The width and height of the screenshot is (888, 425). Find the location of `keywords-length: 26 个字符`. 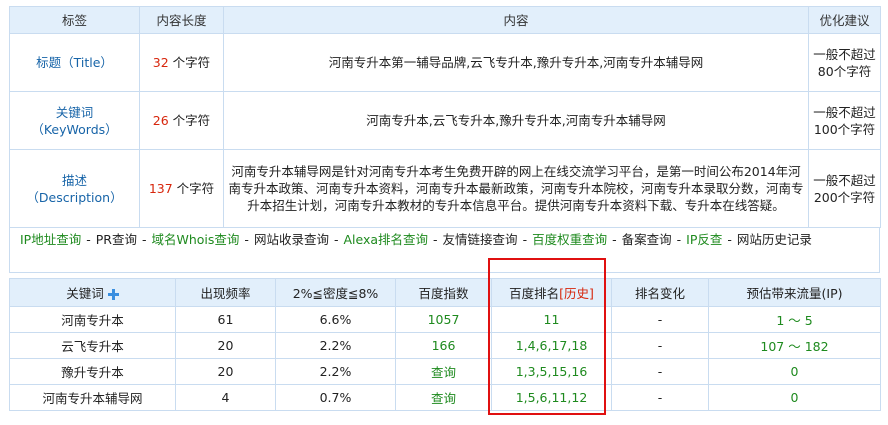

keywords-length: 26 个字符 is located at coordinates (181, 120).